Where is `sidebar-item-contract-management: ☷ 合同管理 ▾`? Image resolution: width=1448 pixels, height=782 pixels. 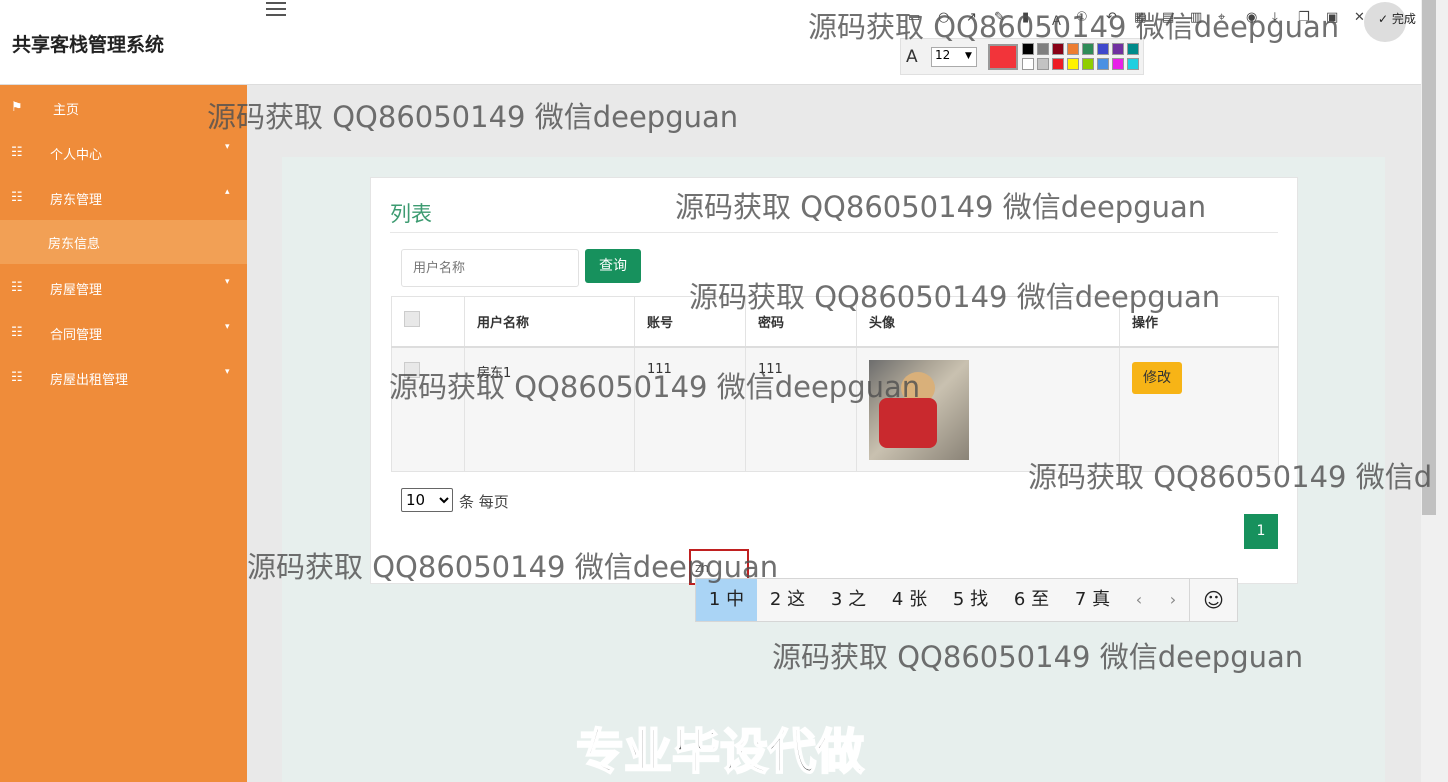 sidebar-item-contract-management: ☷ 合同管理 ▾ is located at coordinates (123, 332).